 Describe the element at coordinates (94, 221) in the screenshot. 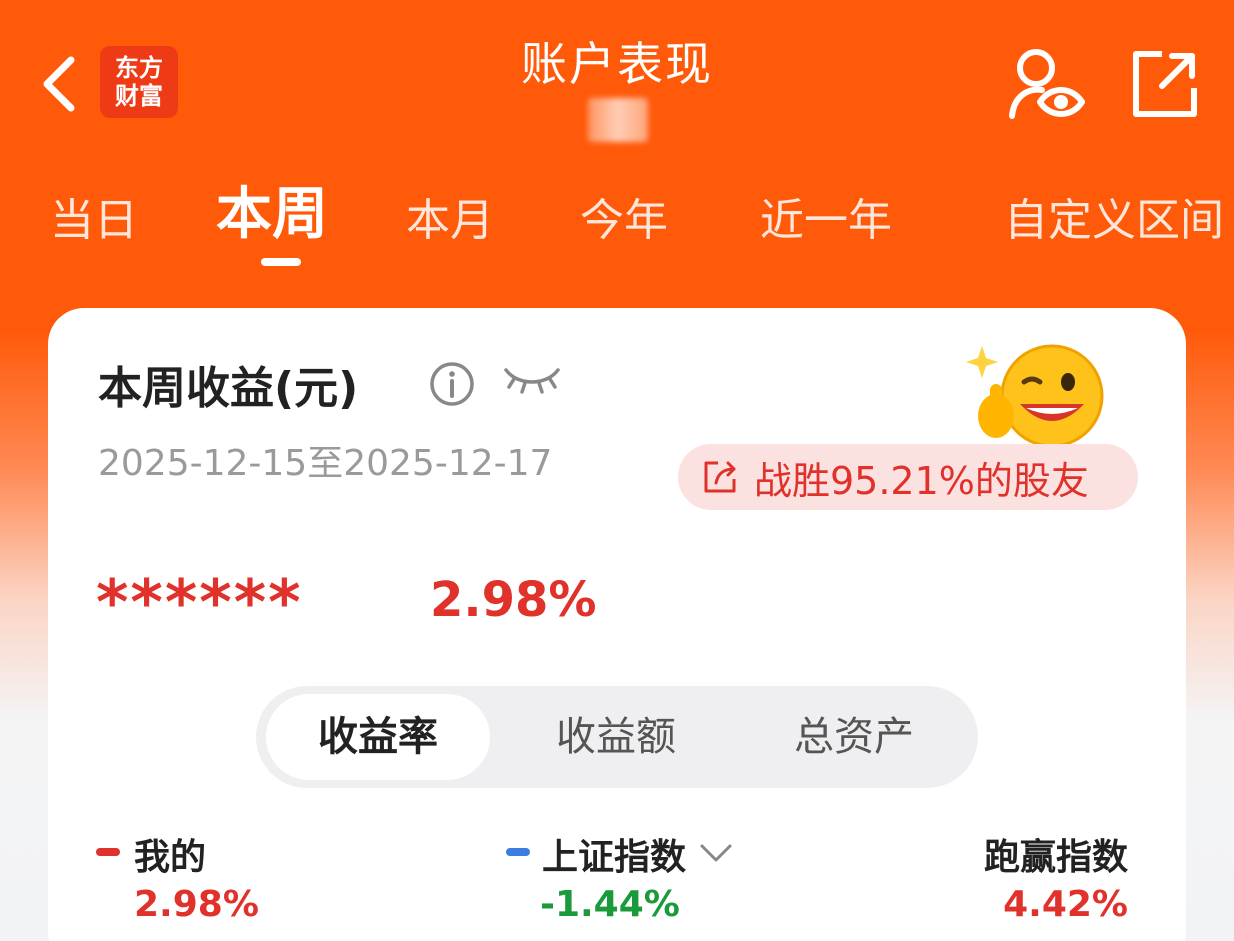

I see `tab-today: 当日` at that location.